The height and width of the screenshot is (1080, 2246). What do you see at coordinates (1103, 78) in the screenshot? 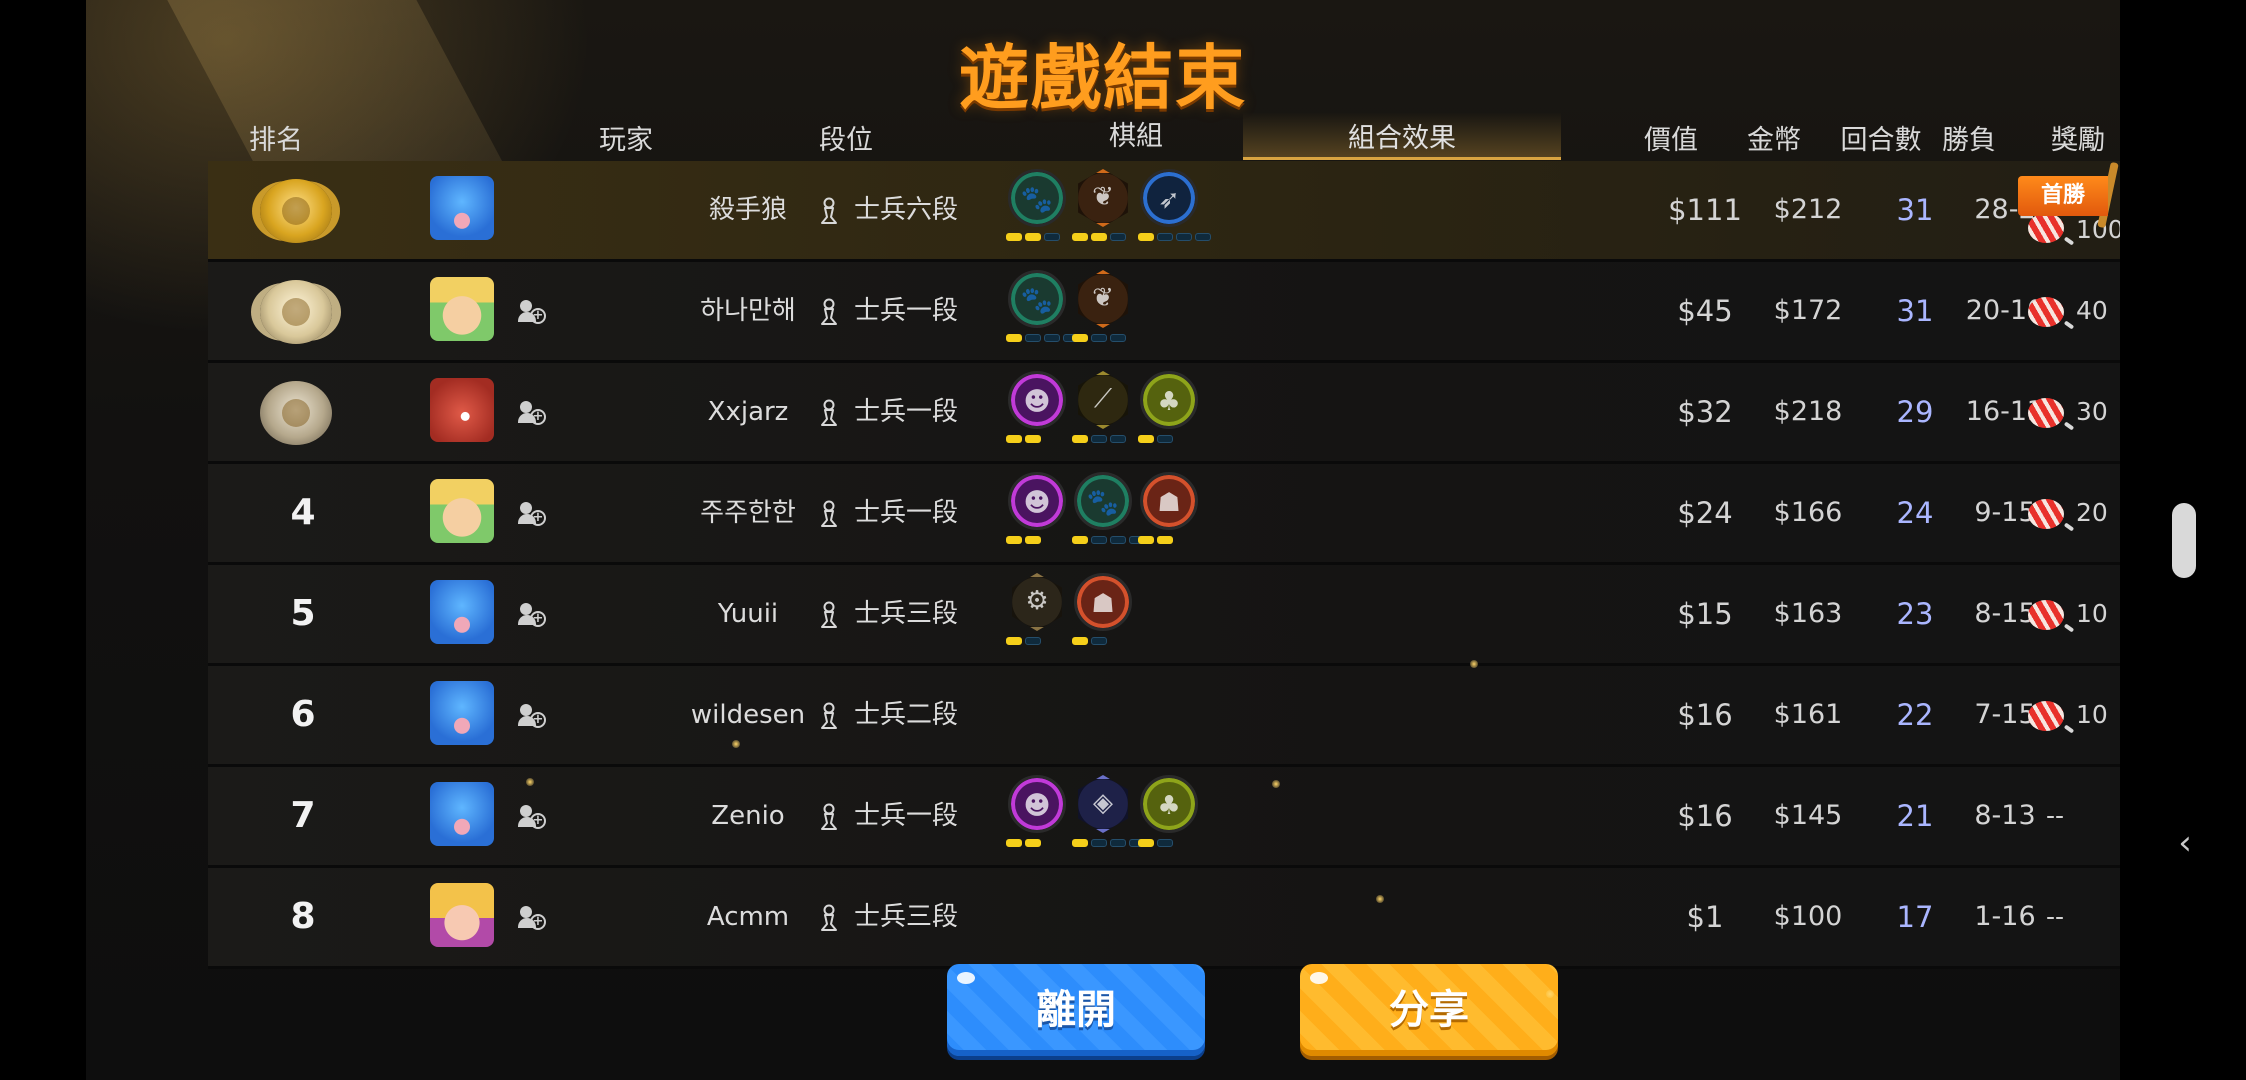
I see `page-title: 遊戲結束` at bounding box center [1103, 78].